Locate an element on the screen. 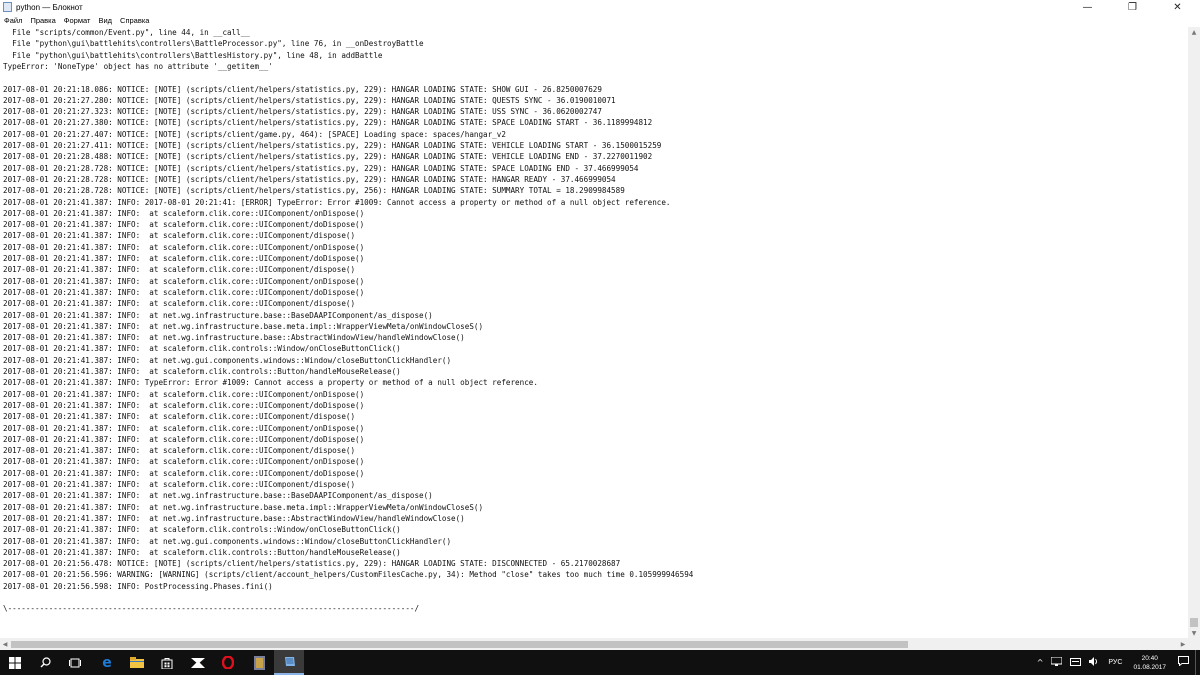  scroll-right-icon: ▶ is located at coordinates (1183, 644).